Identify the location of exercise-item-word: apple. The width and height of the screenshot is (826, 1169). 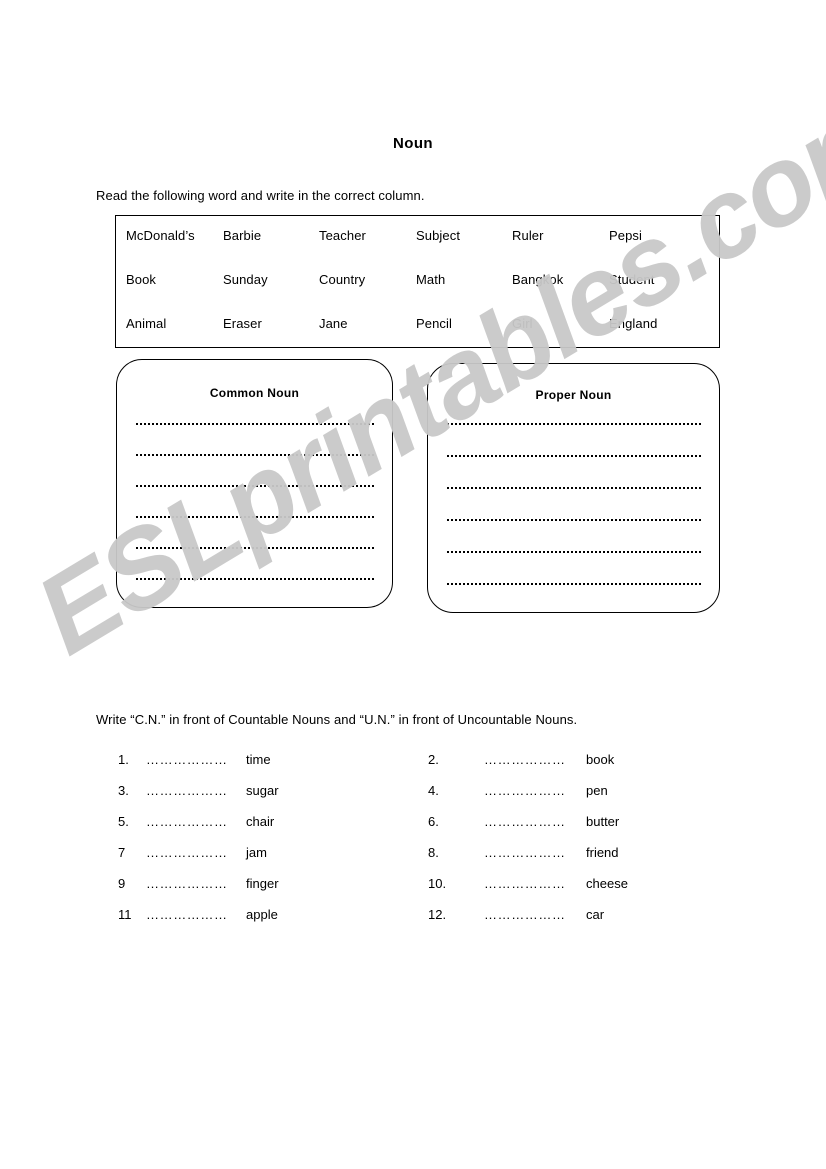
(262, 914).